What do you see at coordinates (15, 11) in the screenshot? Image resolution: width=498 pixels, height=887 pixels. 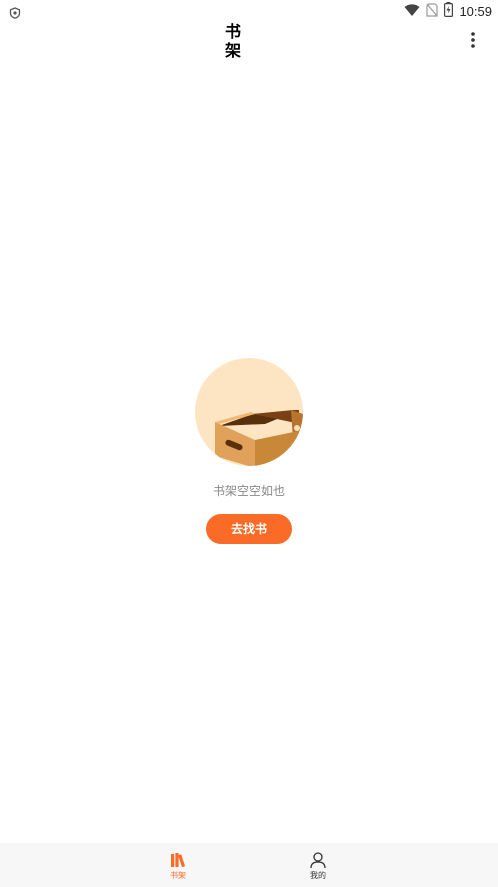 I see `shield-icon` at bounding box center [15, 11].